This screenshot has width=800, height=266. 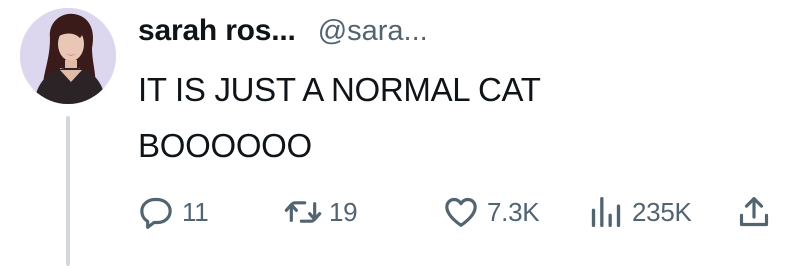 I want to click on share-button, so click(x=754, y=212).